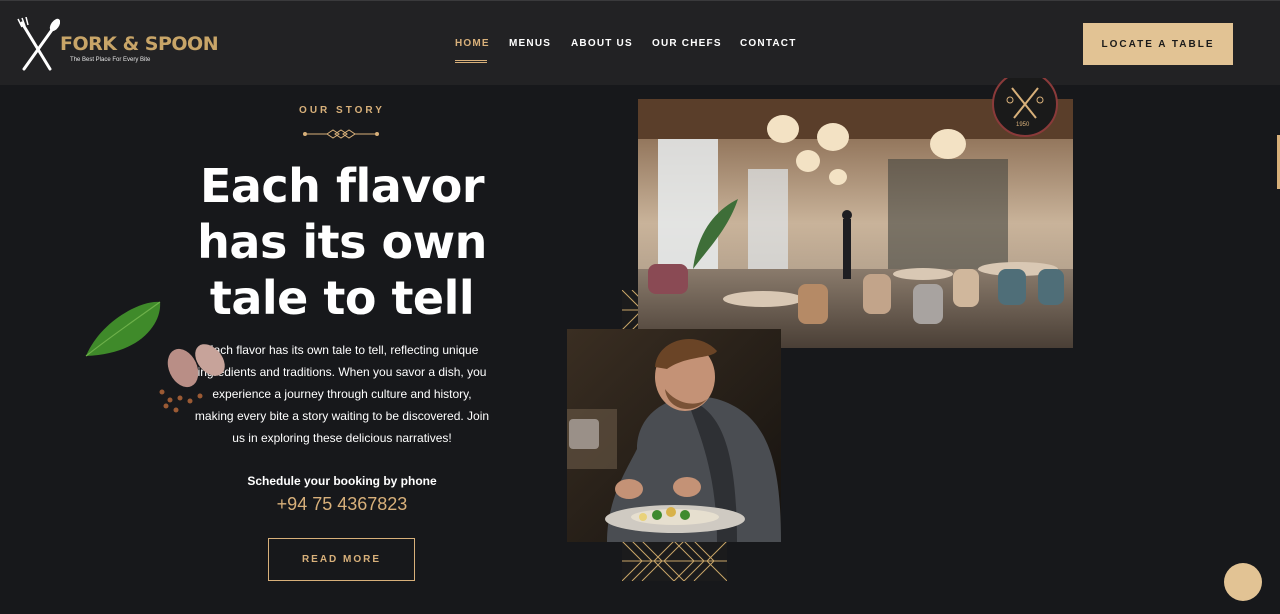 Image resolution: width=1280 pixels, height=614 pixels. I want to click on chat-bubble-icon, so click(1243, 582).